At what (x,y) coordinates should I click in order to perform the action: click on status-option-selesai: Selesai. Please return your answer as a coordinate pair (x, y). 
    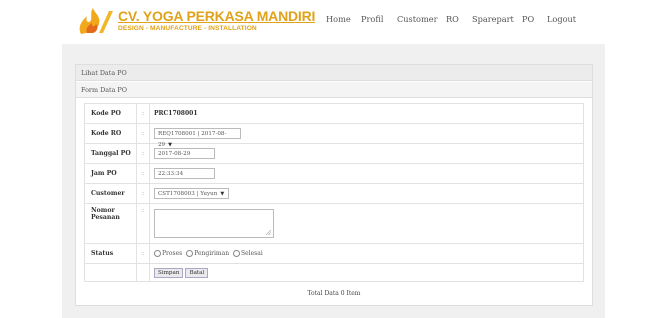
    Looking at the image, I should click on (248, 253).